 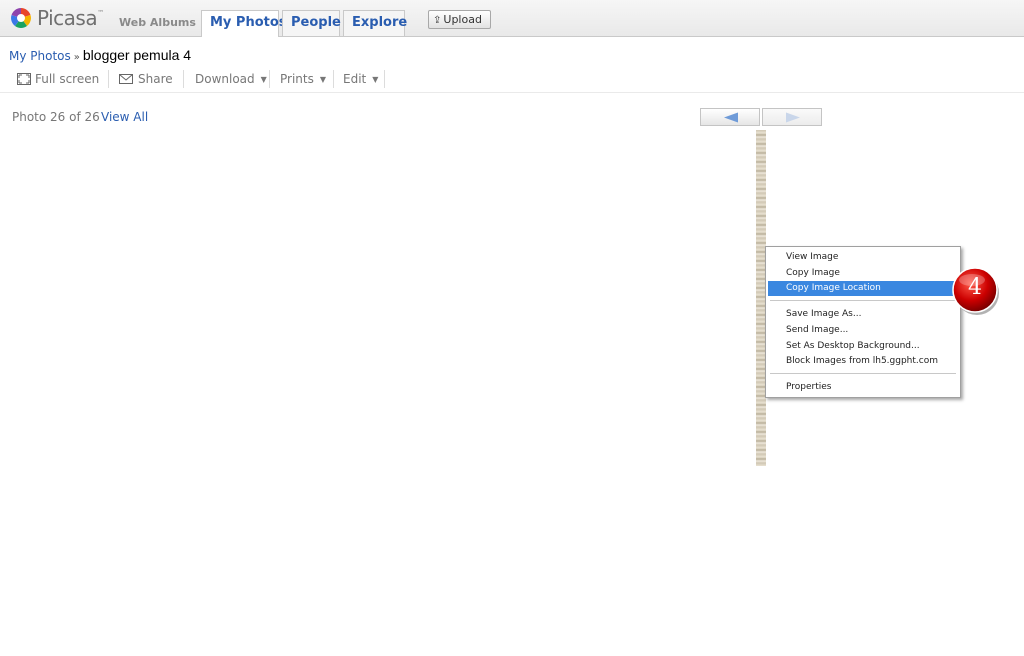 What do you see at coordinates (863, 288) in the screenshot?
I see `menu-item-copy-image-location: Copy Image Location` at bounding box center [863, 288].